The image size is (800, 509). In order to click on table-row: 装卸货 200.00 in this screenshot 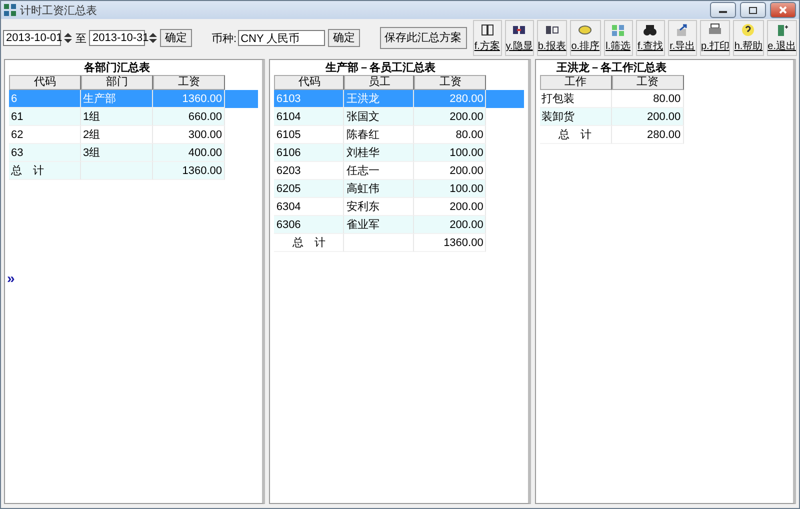, I will do `click(664, 117)`.